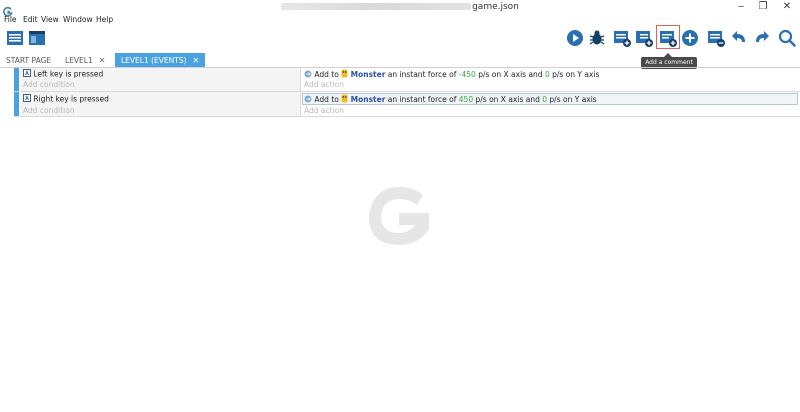 This screenshot has height=412, width=800. I want to click on tab-level1-events: LEVEL1 (EVENTS) ✕, so click(160, 60).